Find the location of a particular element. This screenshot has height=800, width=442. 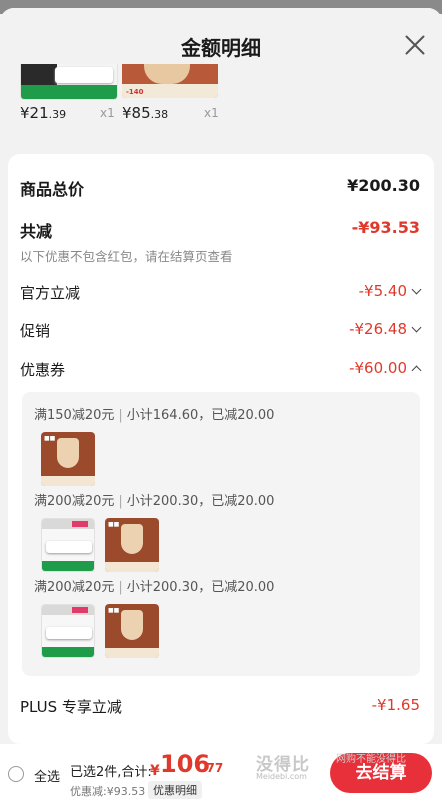

coupon-rule: 满150减20元 is located at coordinates (74, 415).